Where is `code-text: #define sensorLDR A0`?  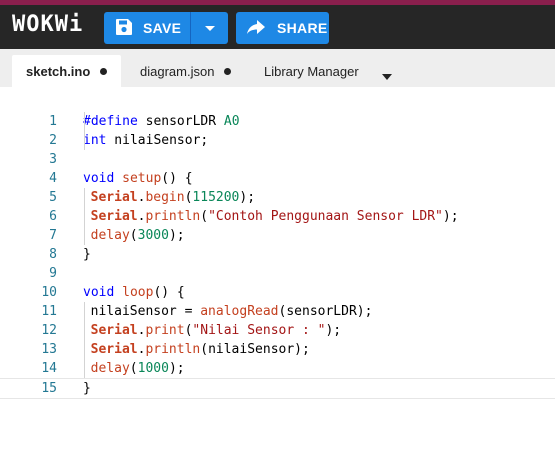 code-text: #define sensorLDR A0 is located at coordinates (161, 121).